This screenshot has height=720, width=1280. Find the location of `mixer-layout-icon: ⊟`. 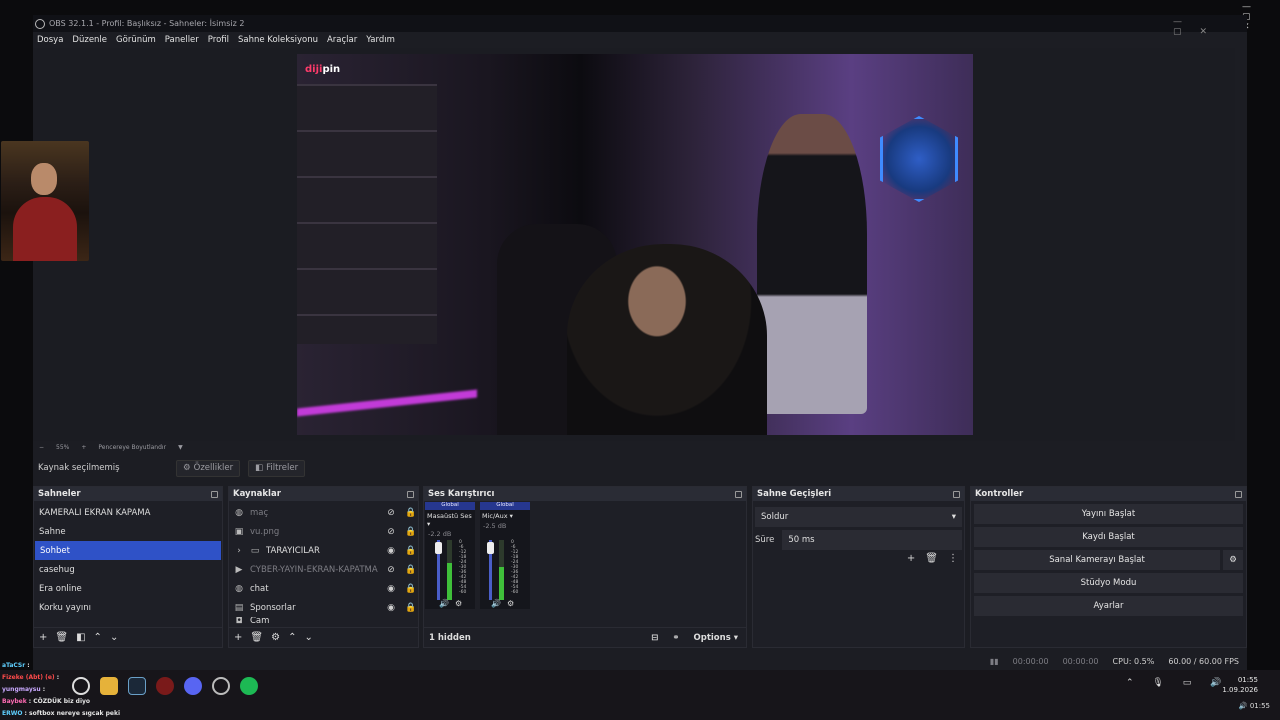

mixer-layout-icon: ⊟ is located at coordinates (654, 638).